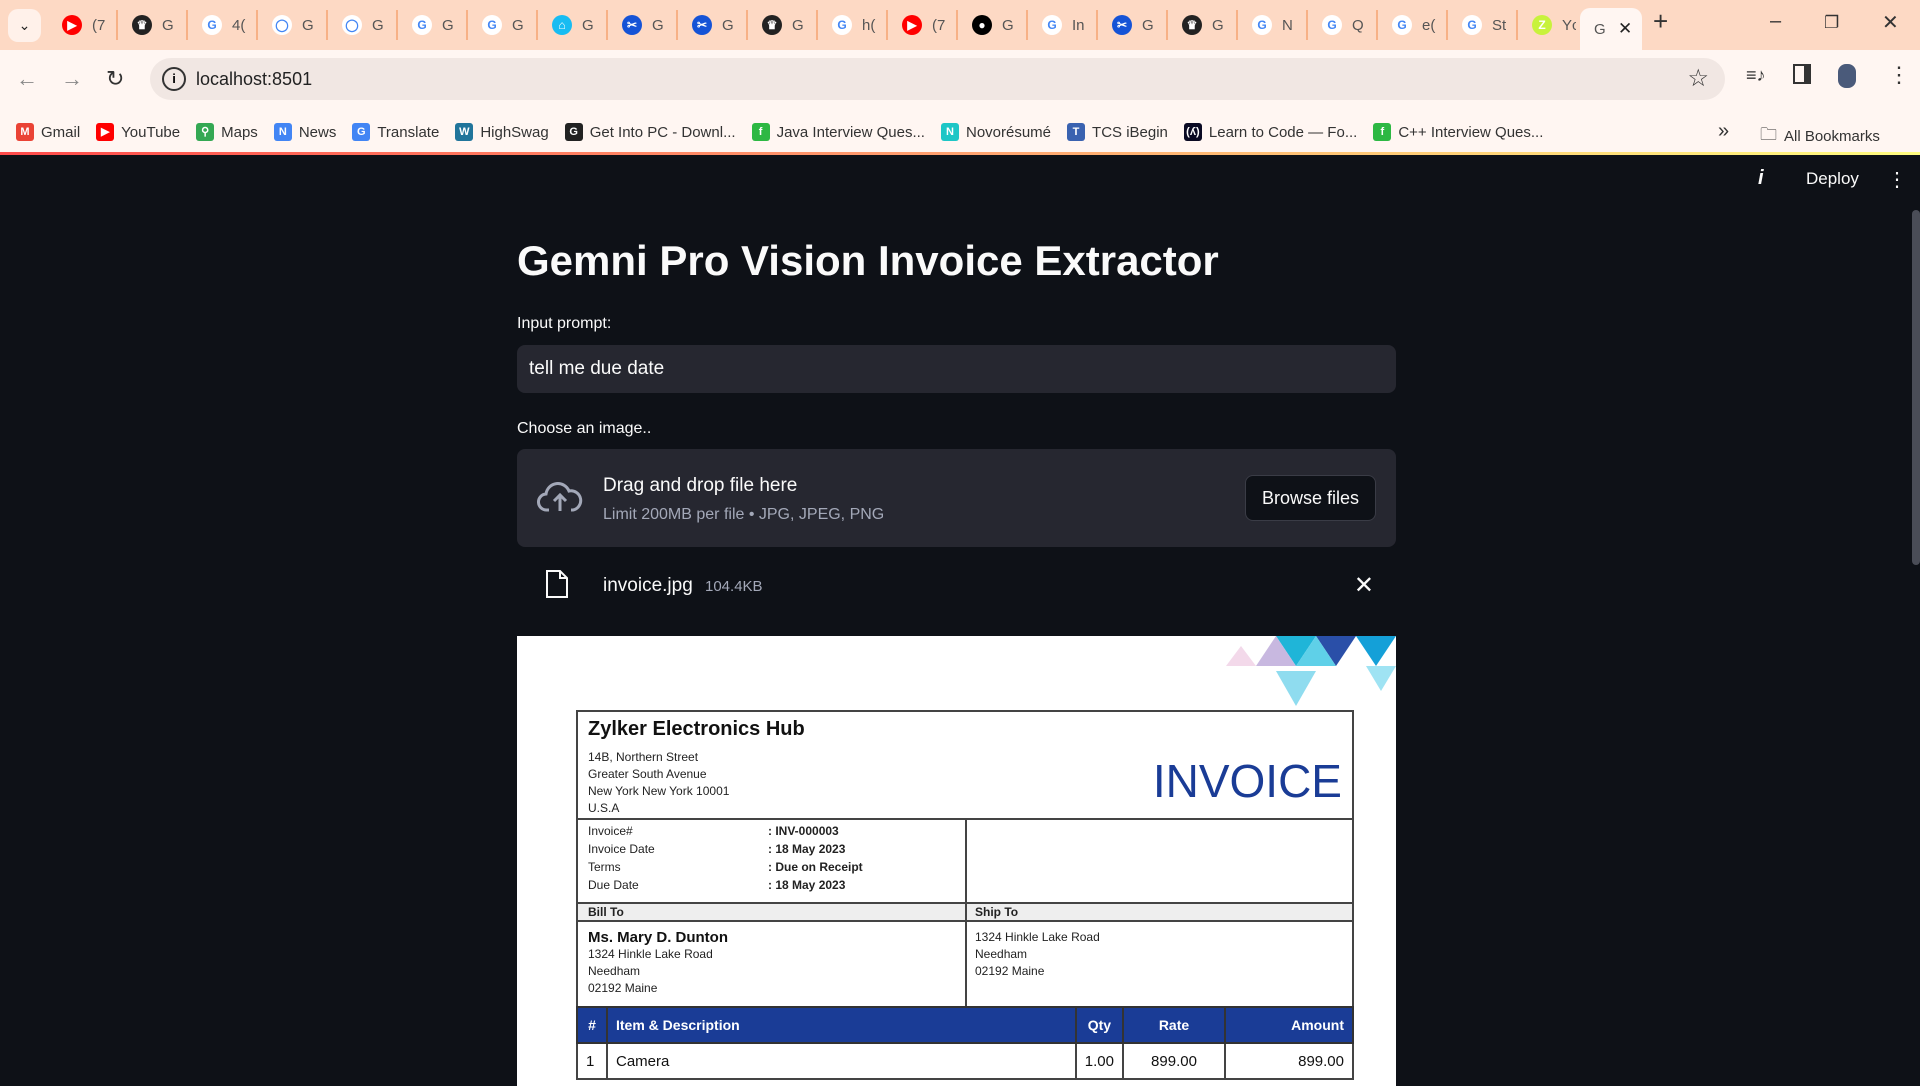  I want to click on file-icon, so click(557, 584).